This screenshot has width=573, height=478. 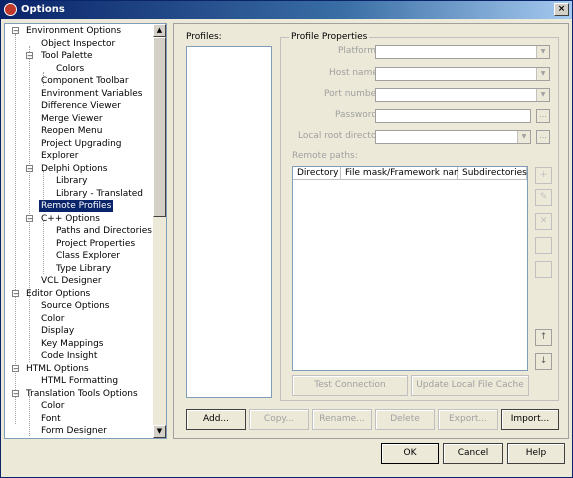 I want to click on tree-item-colors: Colors, so click(x=70, y=69).